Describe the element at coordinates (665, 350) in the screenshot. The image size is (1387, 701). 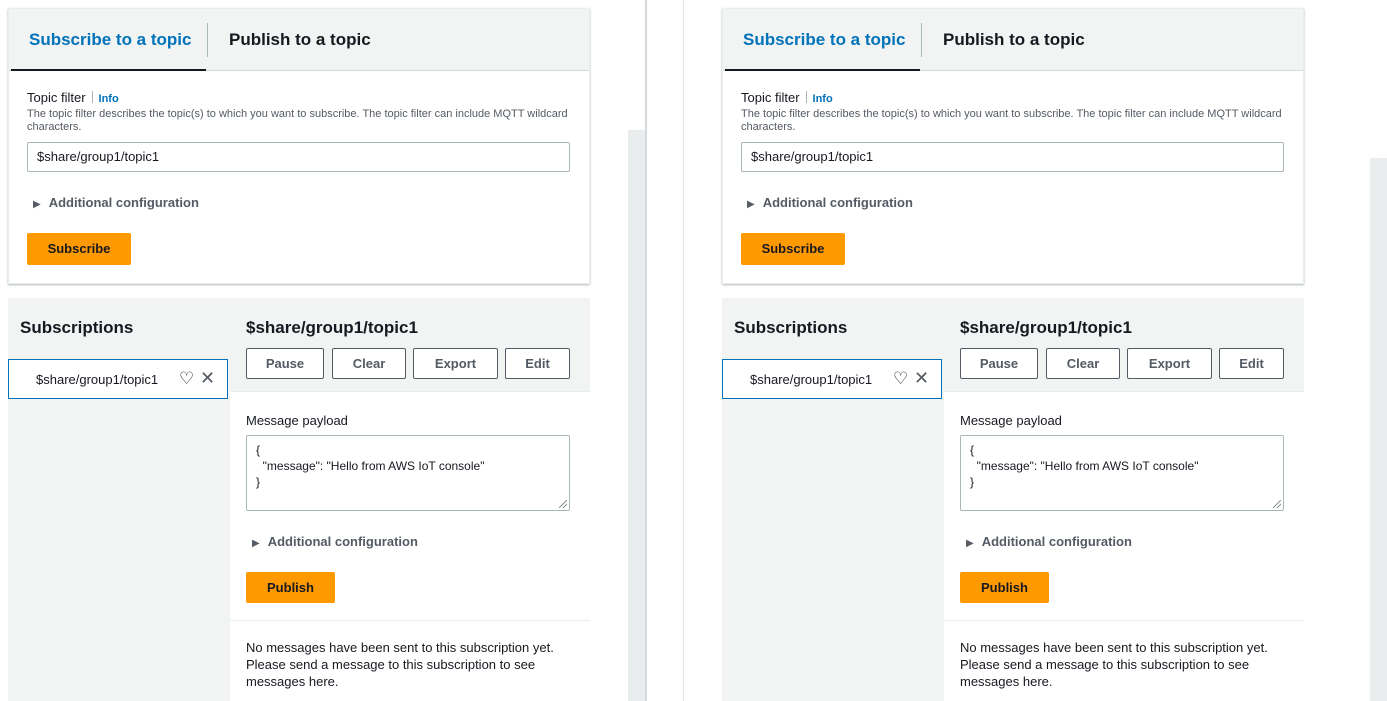
I see `pane-gap` at that location.